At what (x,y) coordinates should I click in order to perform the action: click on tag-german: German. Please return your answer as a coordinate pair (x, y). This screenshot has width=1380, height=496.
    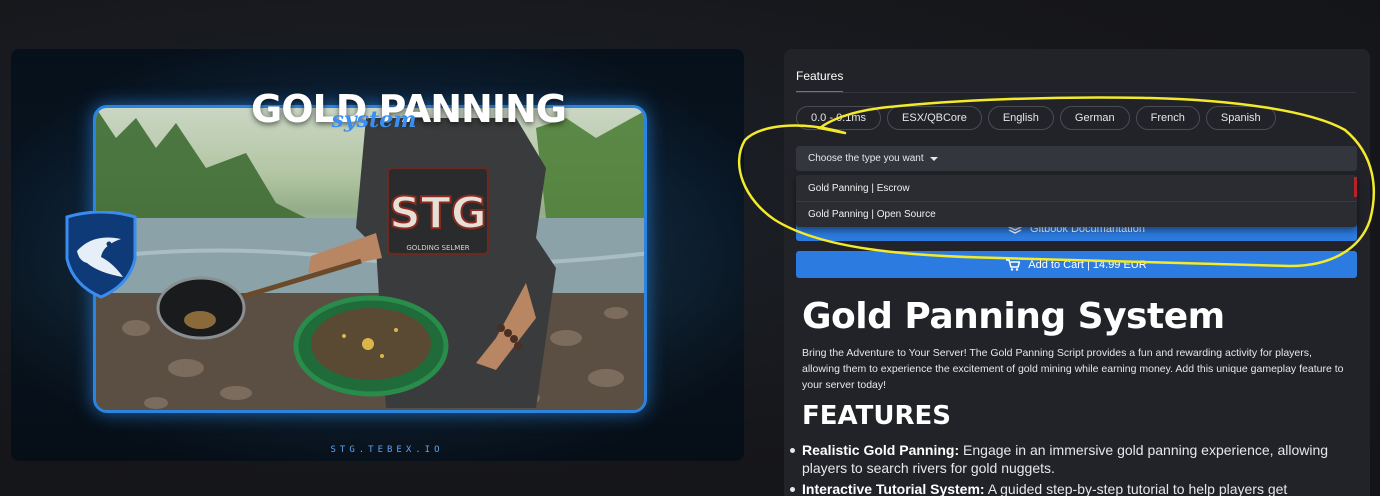
    Looking at the image, I should click on (1094, 118).